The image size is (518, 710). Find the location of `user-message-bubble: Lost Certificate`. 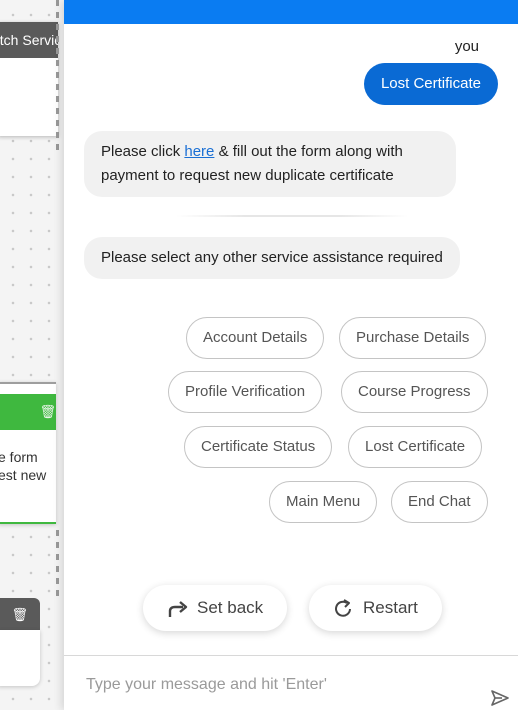

user-message-bubble: Lost Certificate is located at coordinates (430, 84).